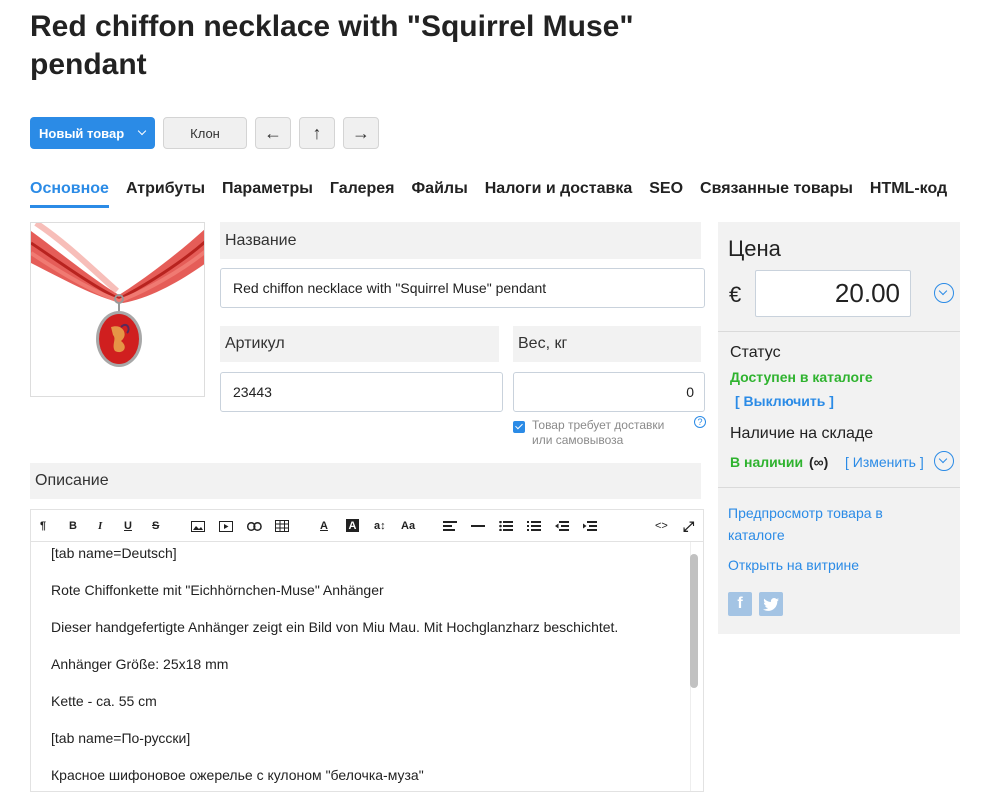 This screenshot has width=994, height=802. Describe the element at coordinates (198, 526) in the screenshot. I see `image-icon` at that location.